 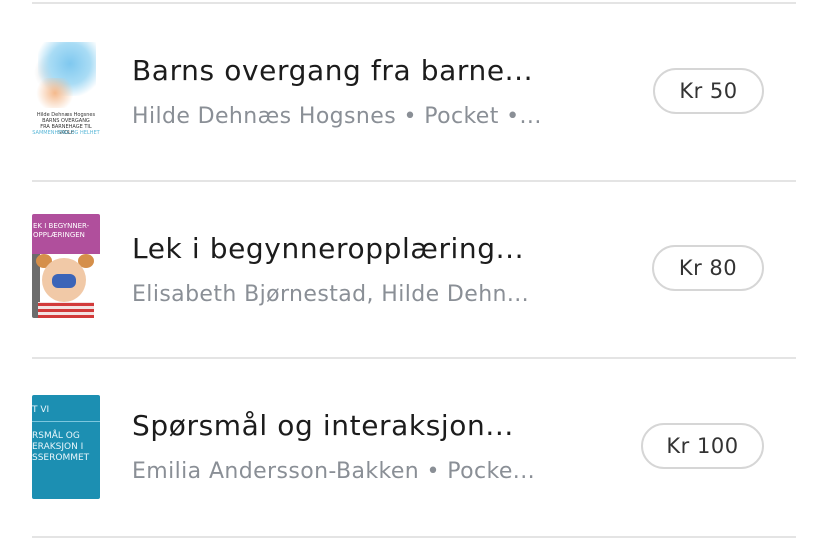 What do you see at coordinates (702, 446) in the screenshot?
I see `price-button: Kr 100` at bounding box center [702, 446].